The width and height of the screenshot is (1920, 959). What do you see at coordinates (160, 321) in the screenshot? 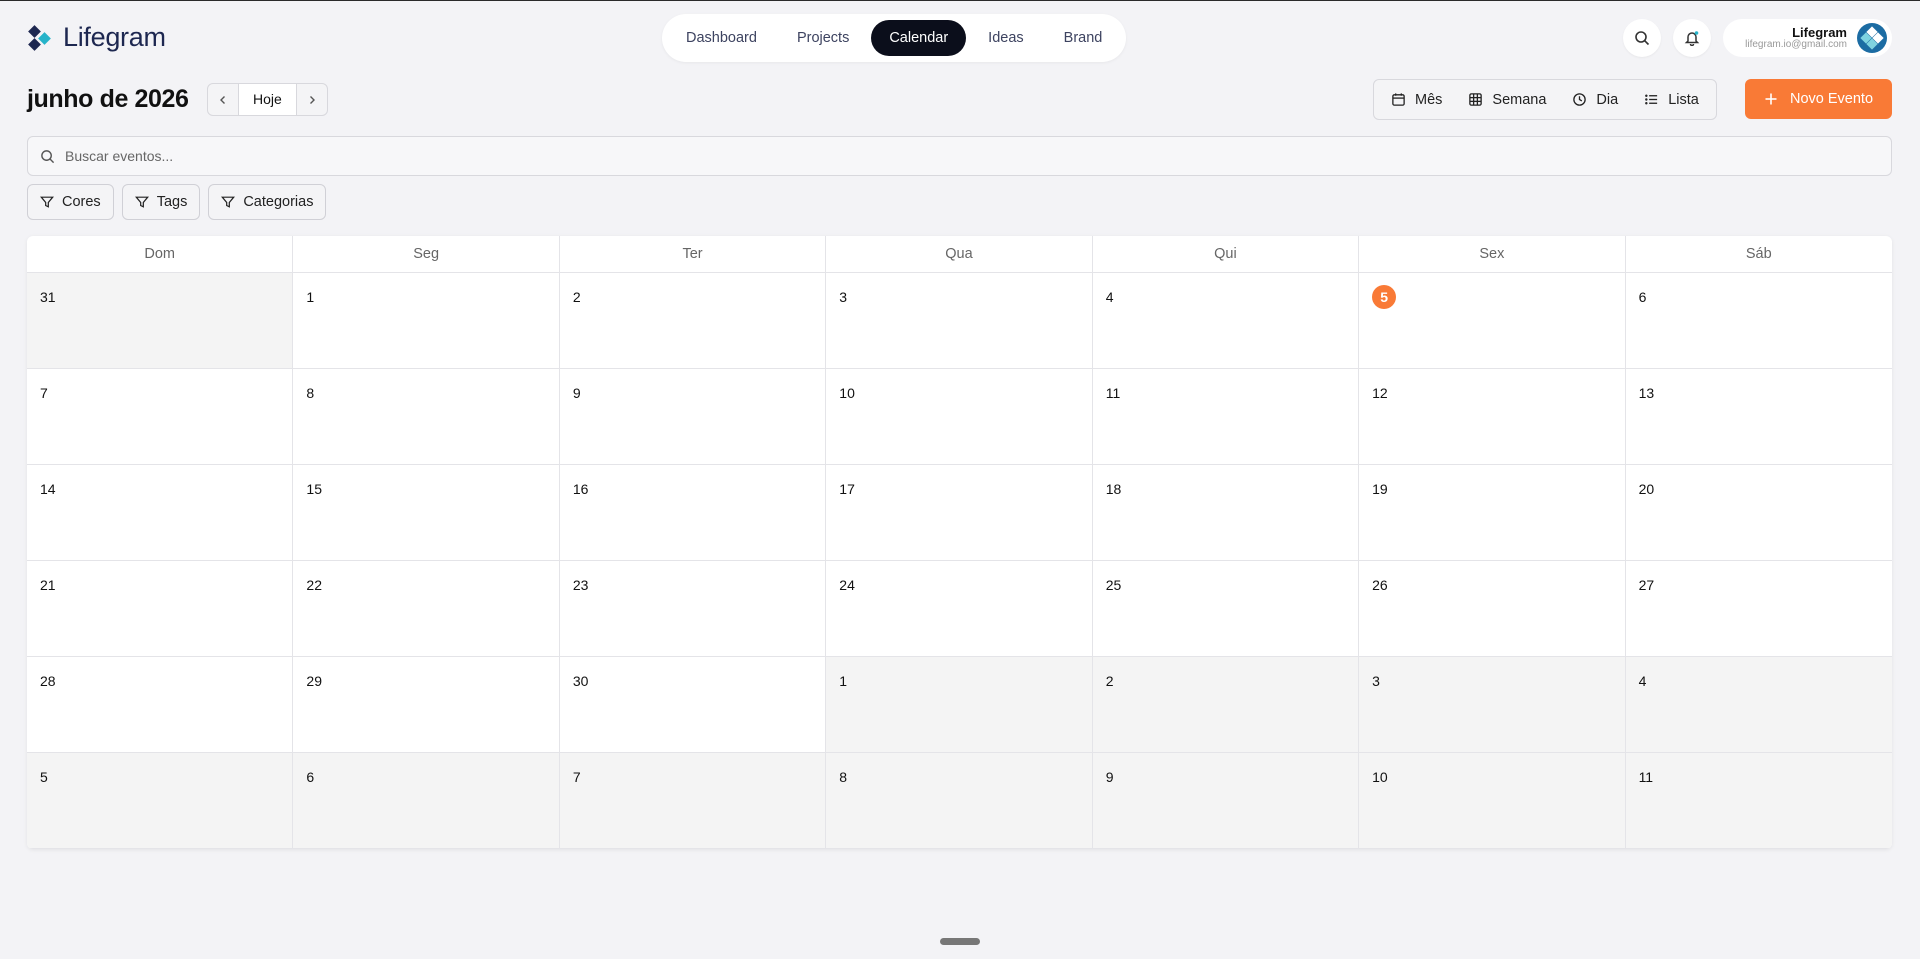
I see `day-cell: 31` at bounding box center [160, 321].